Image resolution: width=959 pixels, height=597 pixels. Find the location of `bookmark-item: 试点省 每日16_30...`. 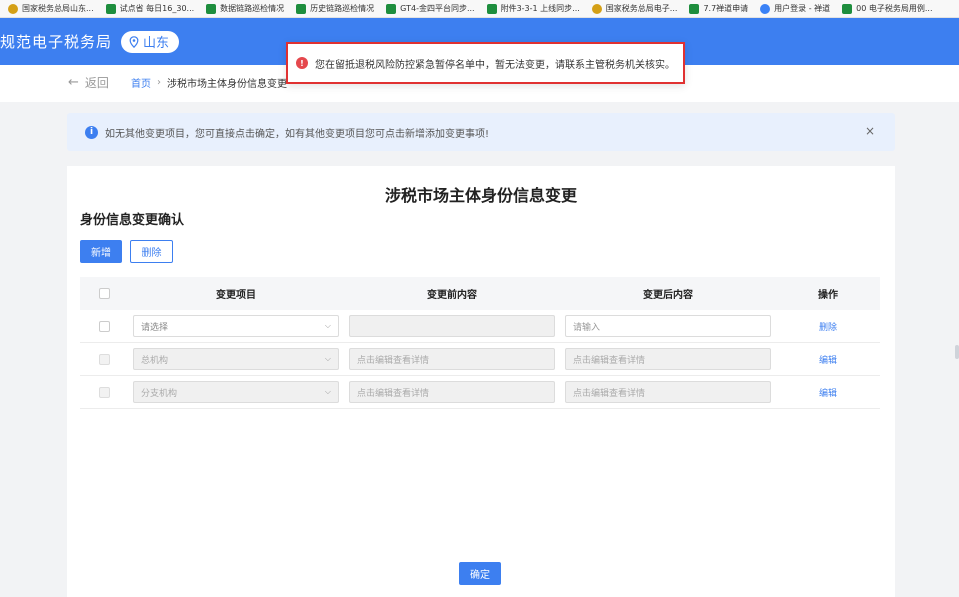

bookmark-item: 试点省 每日16_30... is located at coordinates (150, 8).